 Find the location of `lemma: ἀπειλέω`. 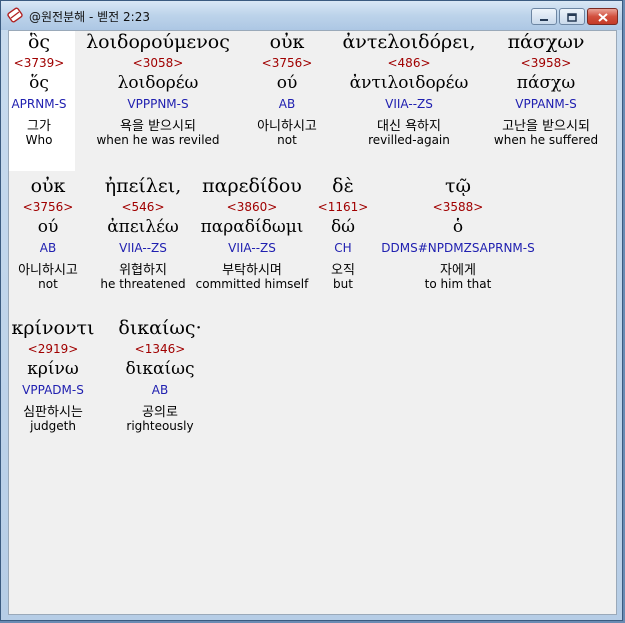

lemma: ἀπειλέω is located at coordinates (143, 227).